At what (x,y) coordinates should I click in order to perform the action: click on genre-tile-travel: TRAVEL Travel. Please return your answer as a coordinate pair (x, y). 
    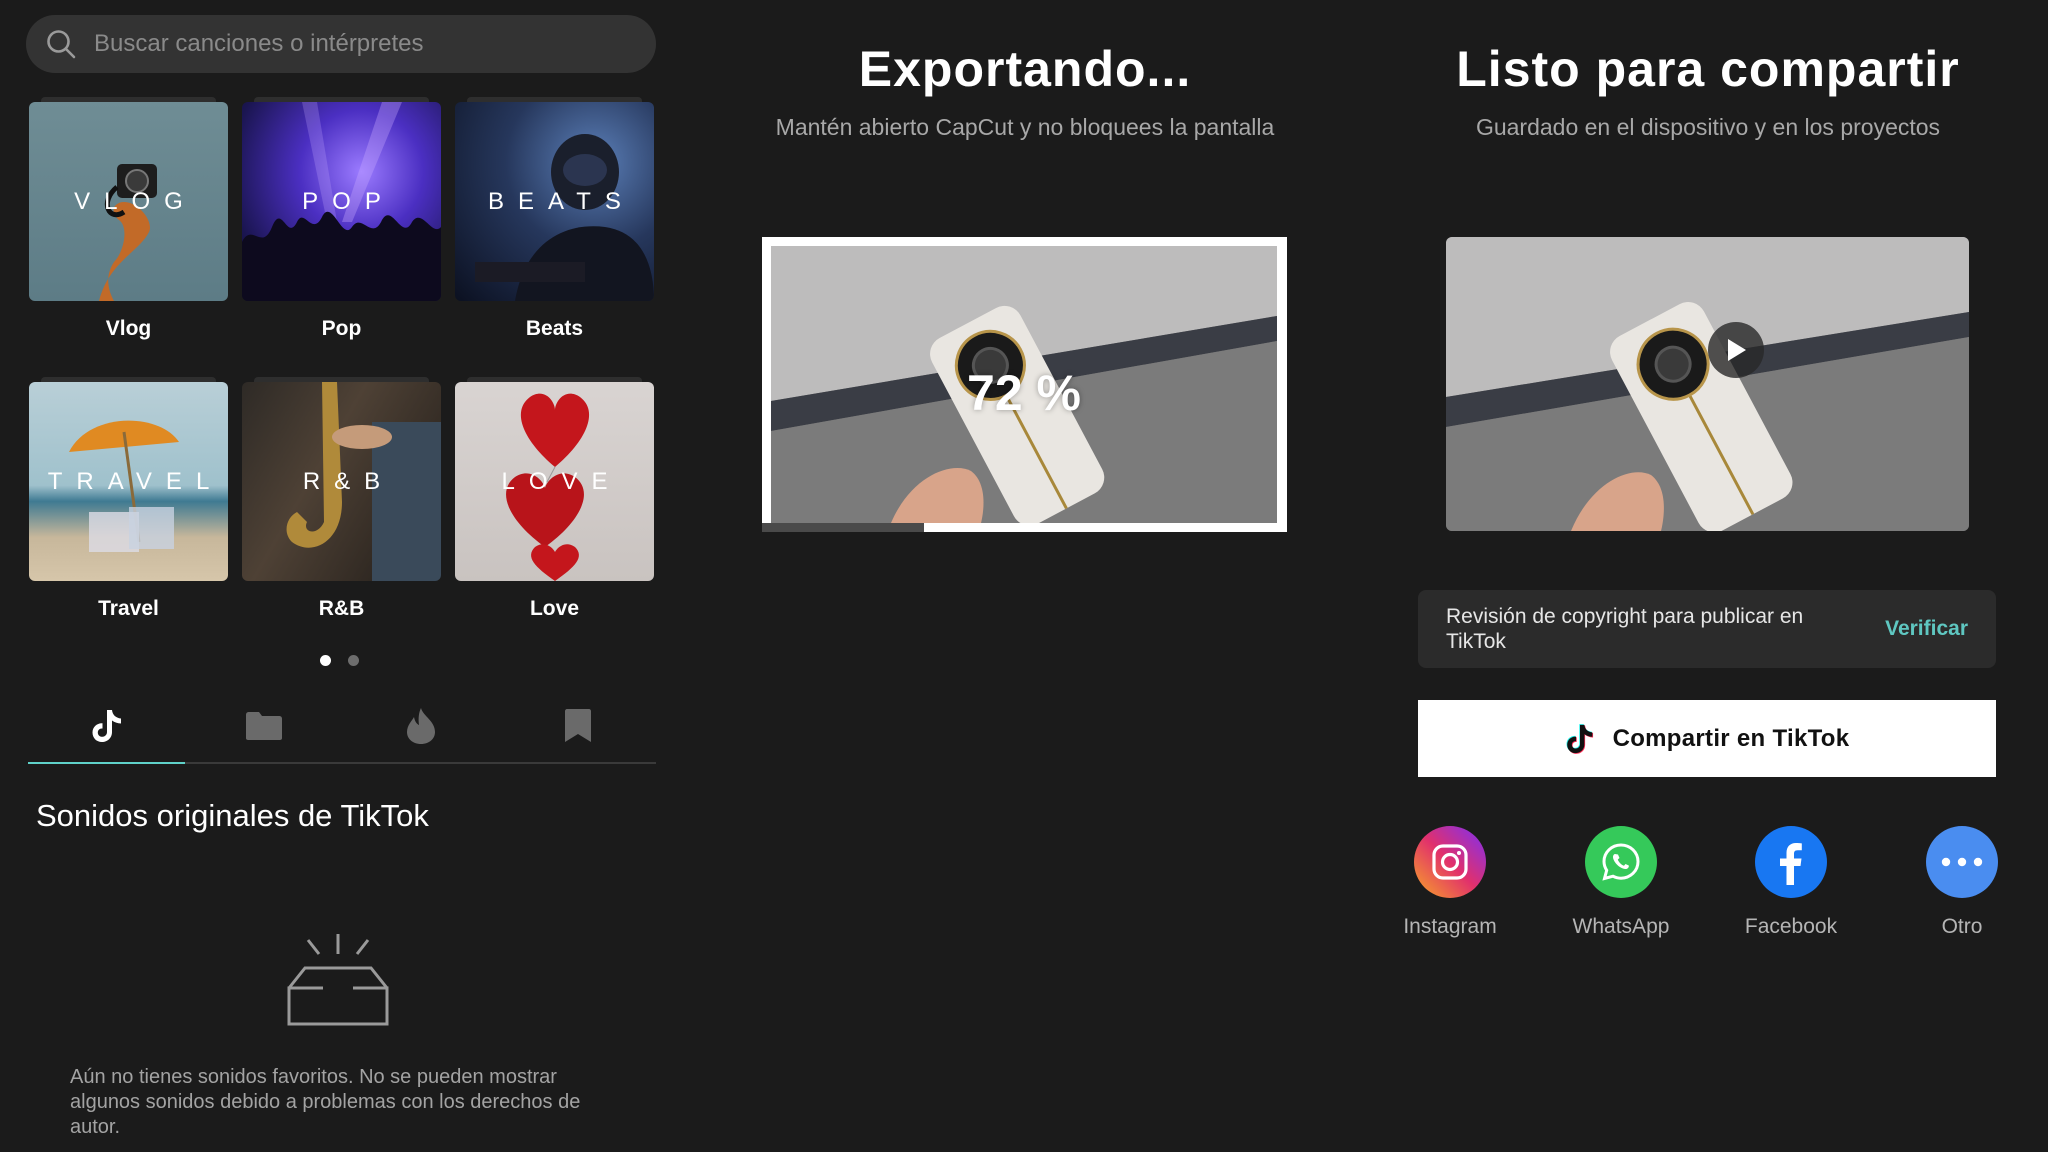
    Looking at the image, I should click on (128, 499).